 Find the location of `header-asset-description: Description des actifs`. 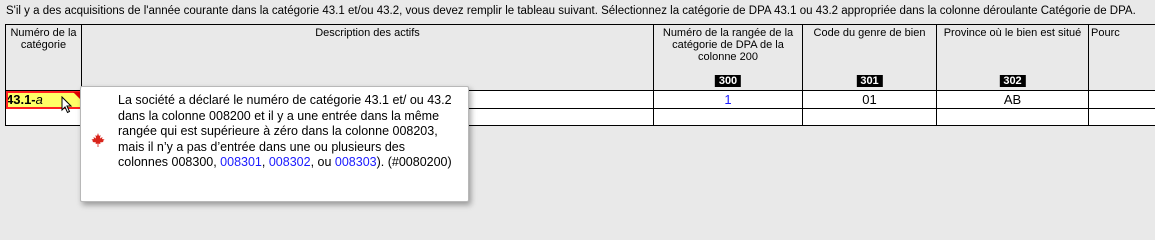

header-asset-description: Description des actifs is located at coordinates (367, 57).